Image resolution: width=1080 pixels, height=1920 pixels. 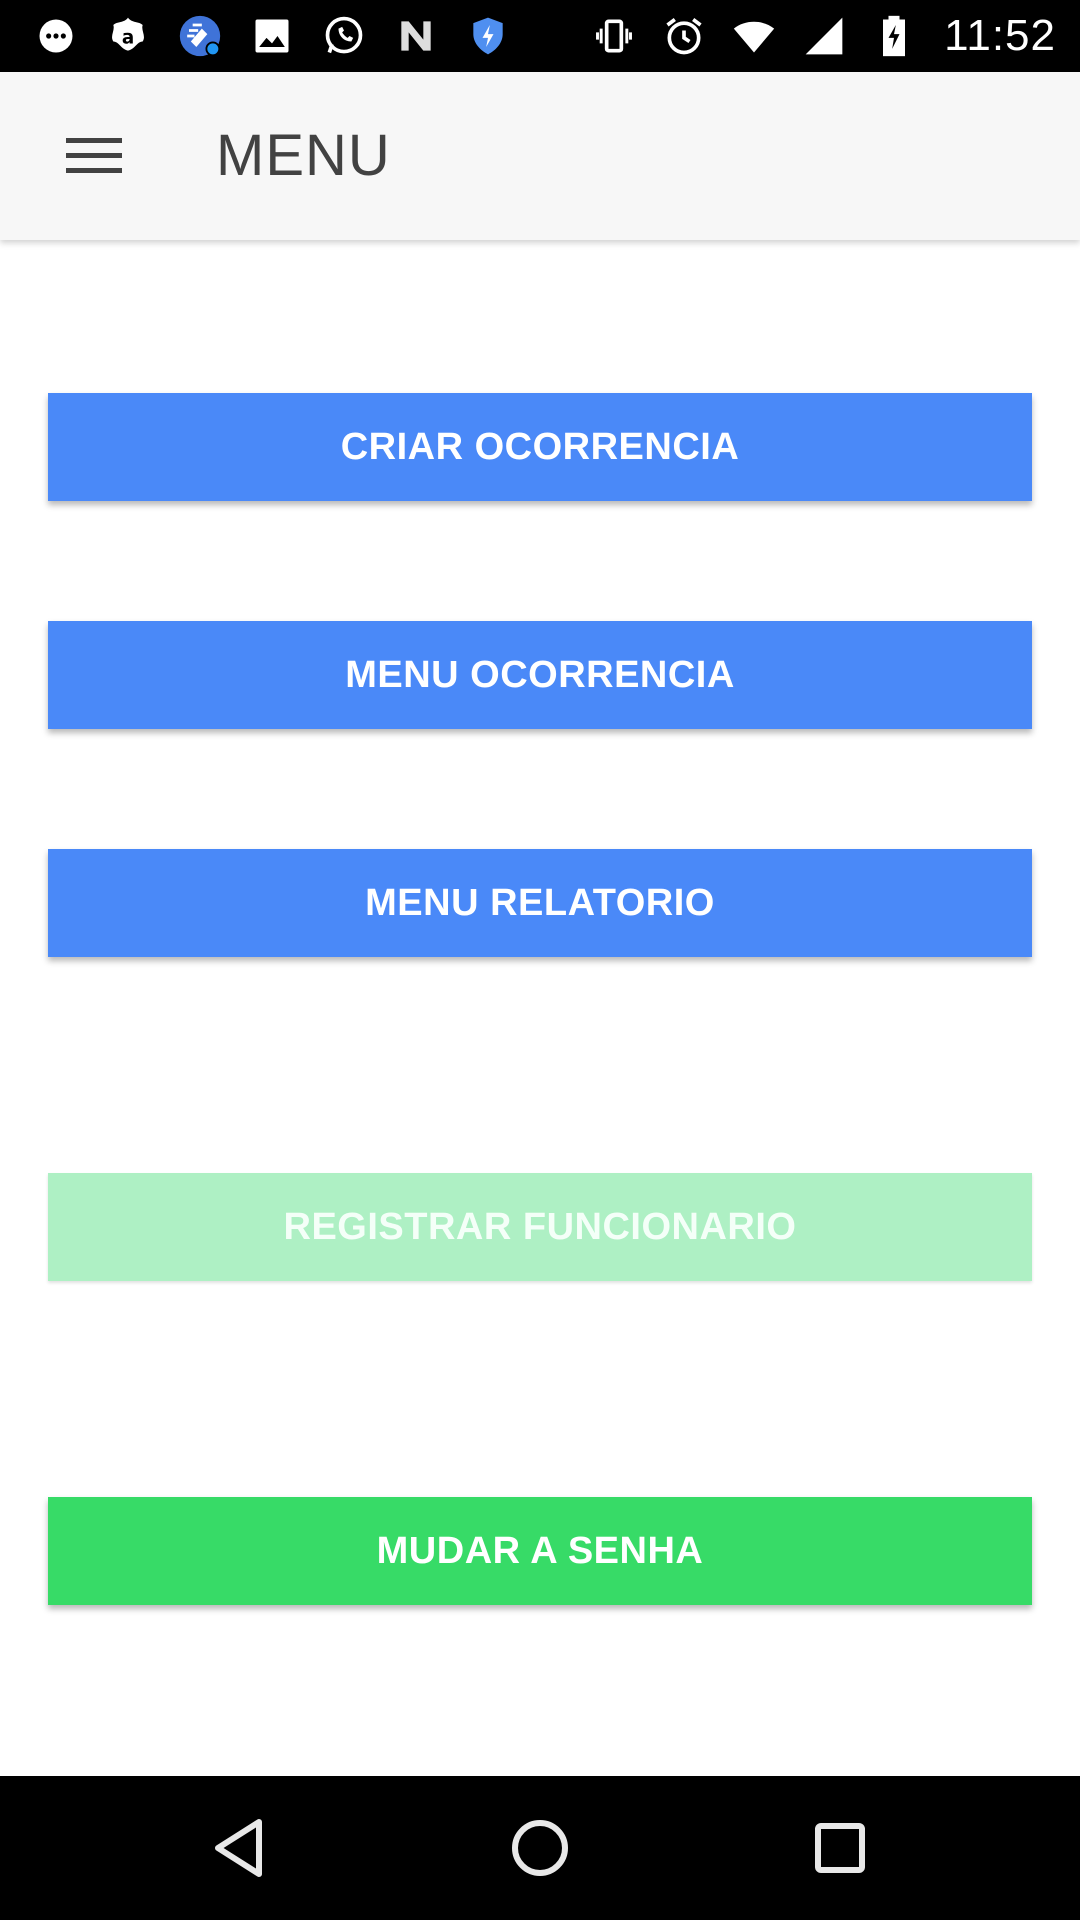 I want to click on home-icon, so click(x=540, y=1848).